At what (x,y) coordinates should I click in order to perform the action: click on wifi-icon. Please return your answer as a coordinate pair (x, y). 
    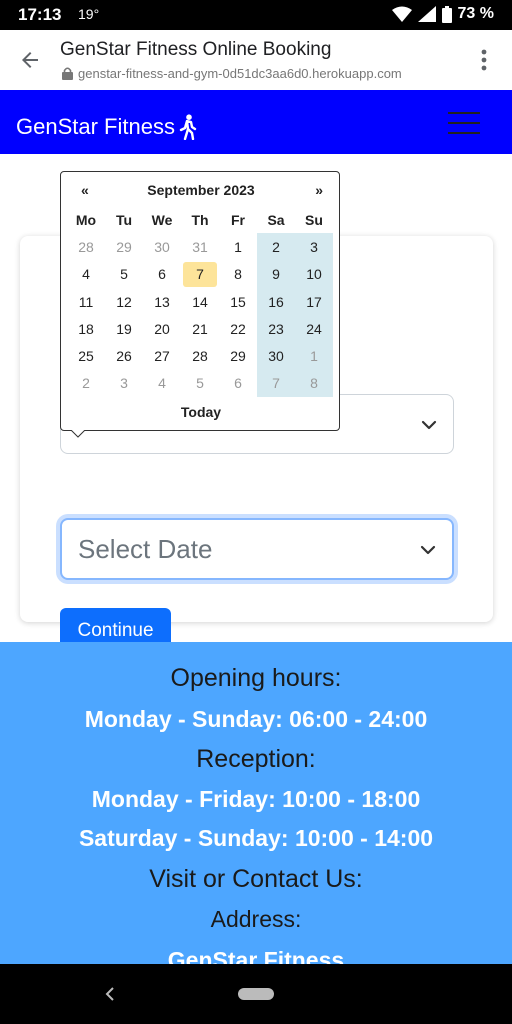
    Looking at the image, I should click on (401, 14).